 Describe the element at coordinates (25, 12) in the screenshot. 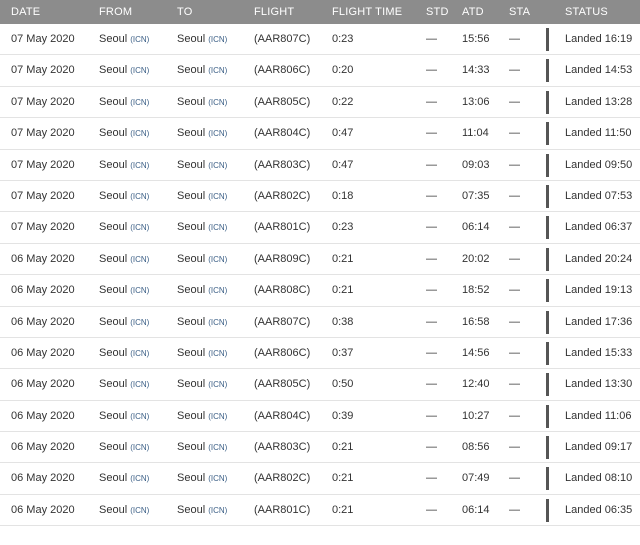

I see `column-header-date: DATE` at that location.